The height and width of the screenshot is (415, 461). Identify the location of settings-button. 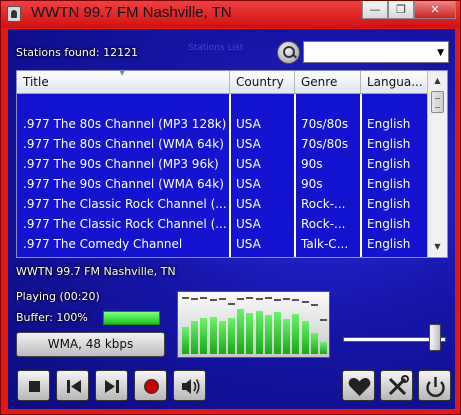
(396, 385).